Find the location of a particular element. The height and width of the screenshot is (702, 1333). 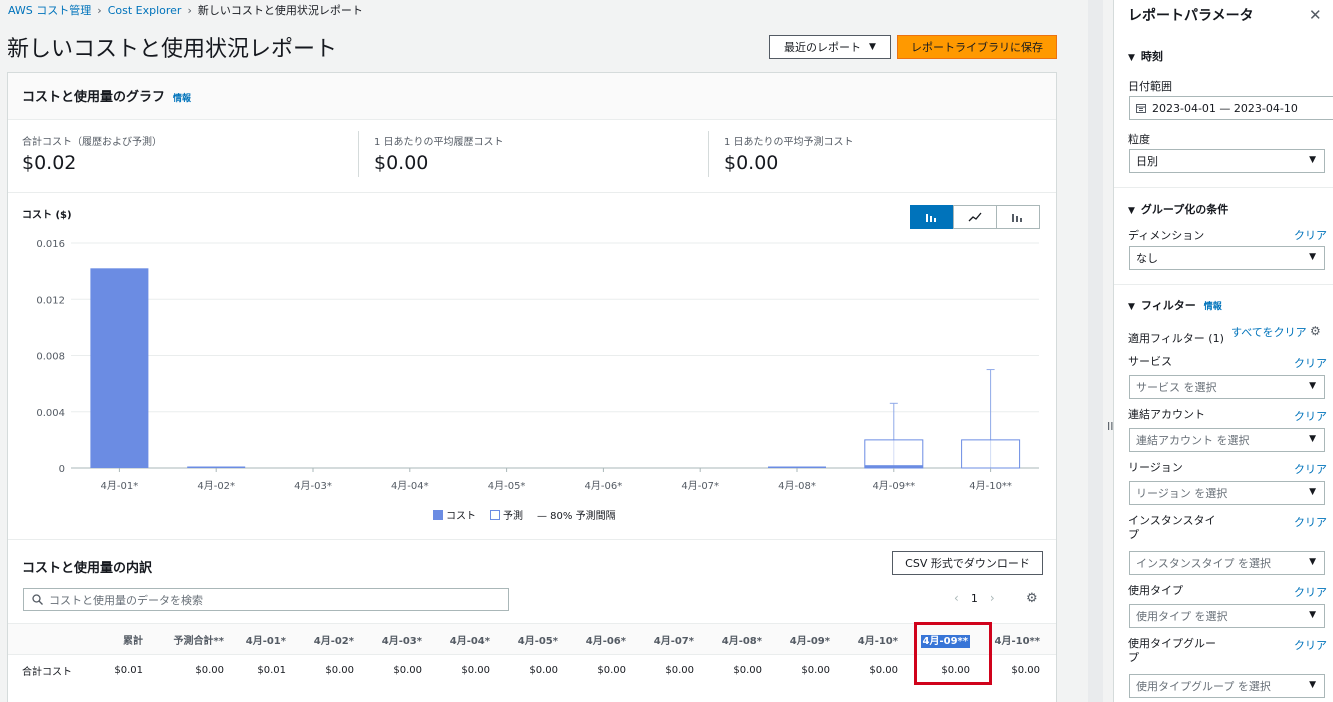

chart-legend: コスト 予測 — 80% 予測間隔 is located at coordinates (528, 514).